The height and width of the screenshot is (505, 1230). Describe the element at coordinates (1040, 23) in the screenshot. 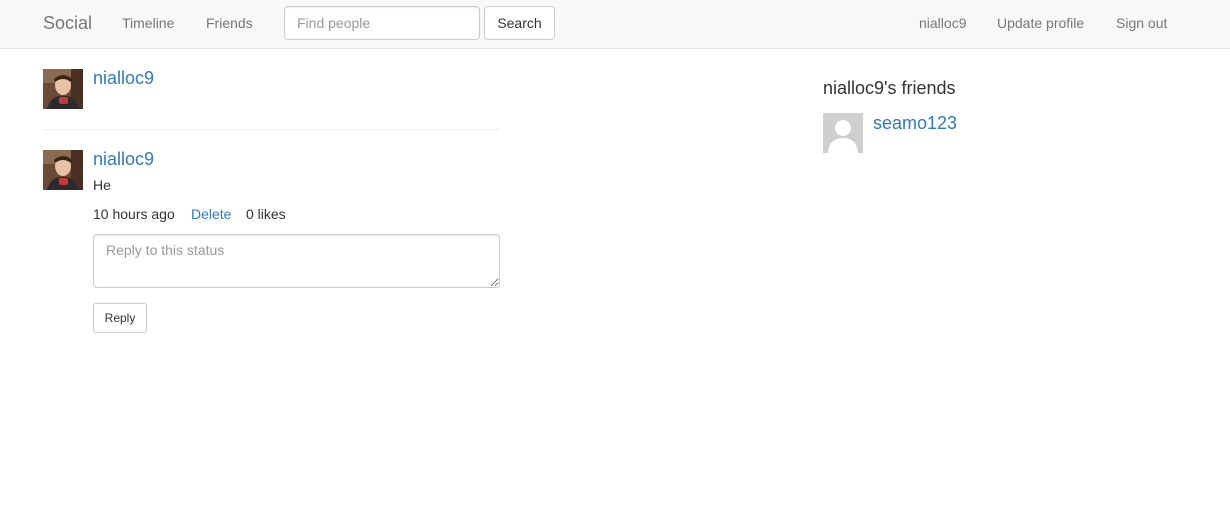

I see `nav-update-profile-link: Update profile` at that location.